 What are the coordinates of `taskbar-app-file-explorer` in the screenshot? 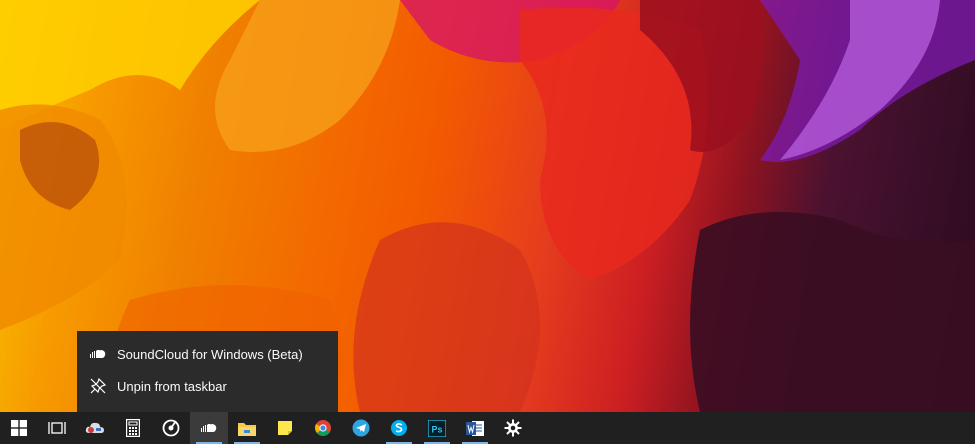 It's located at (247, 428).